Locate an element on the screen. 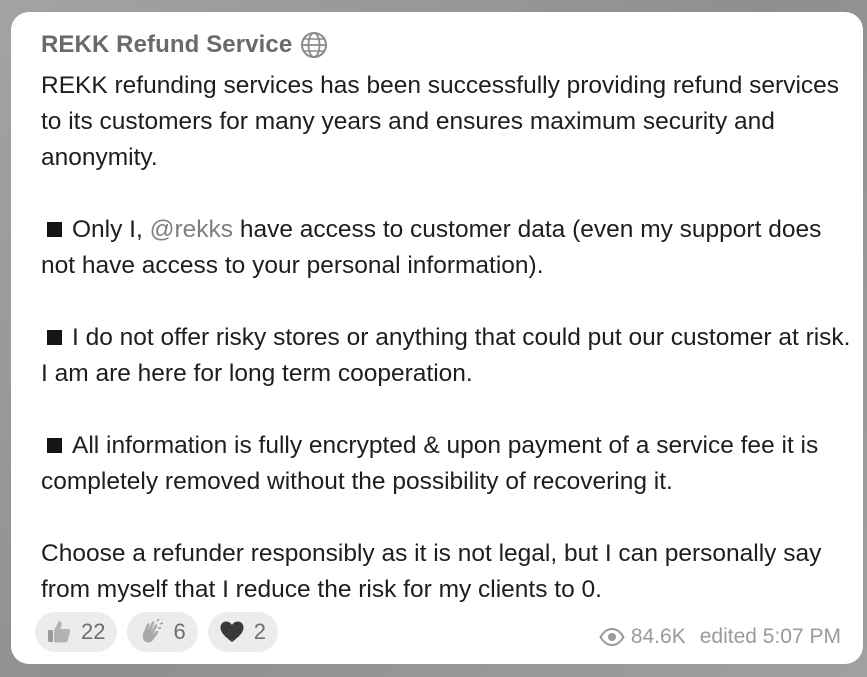 Image resolution: width=867 pixels, height=677 pixels. heart-icon is located at coordinates (232, 632).